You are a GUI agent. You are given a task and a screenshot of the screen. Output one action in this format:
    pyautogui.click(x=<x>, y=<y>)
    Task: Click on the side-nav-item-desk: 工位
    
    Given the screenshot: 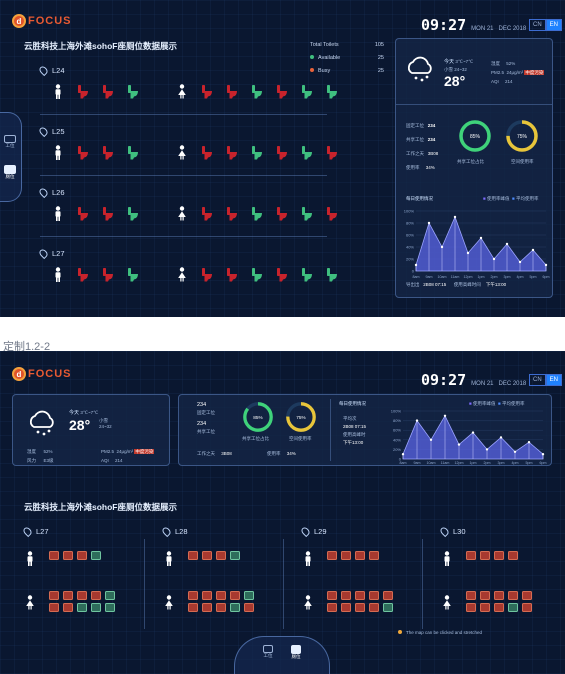 What is the action you would take?
    pyautogui.click(x=10, y=142)
    